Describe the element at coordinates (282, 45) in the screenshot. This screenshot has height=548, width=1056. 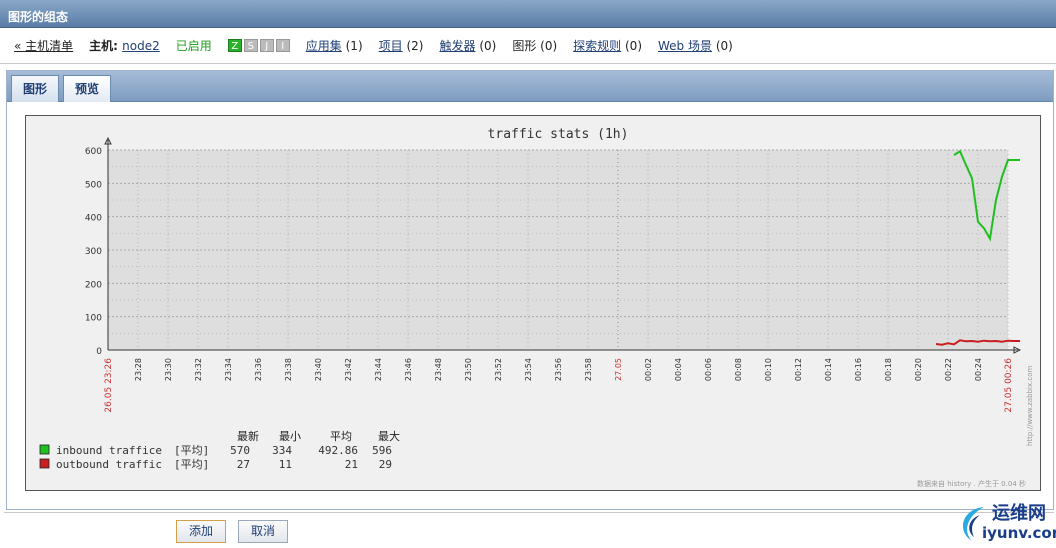
I see `ipmi-unavailable-icon: I` at that location.